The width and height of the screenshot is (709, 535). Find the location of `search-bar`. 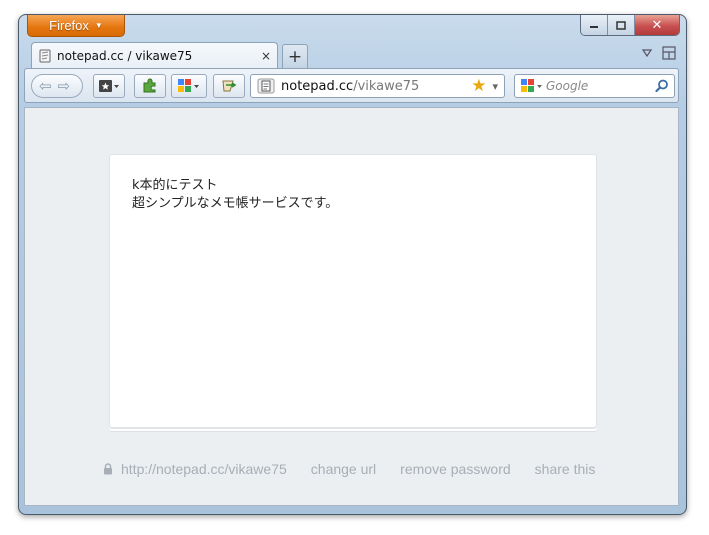

search-bar is located at coordinates (594, 86).